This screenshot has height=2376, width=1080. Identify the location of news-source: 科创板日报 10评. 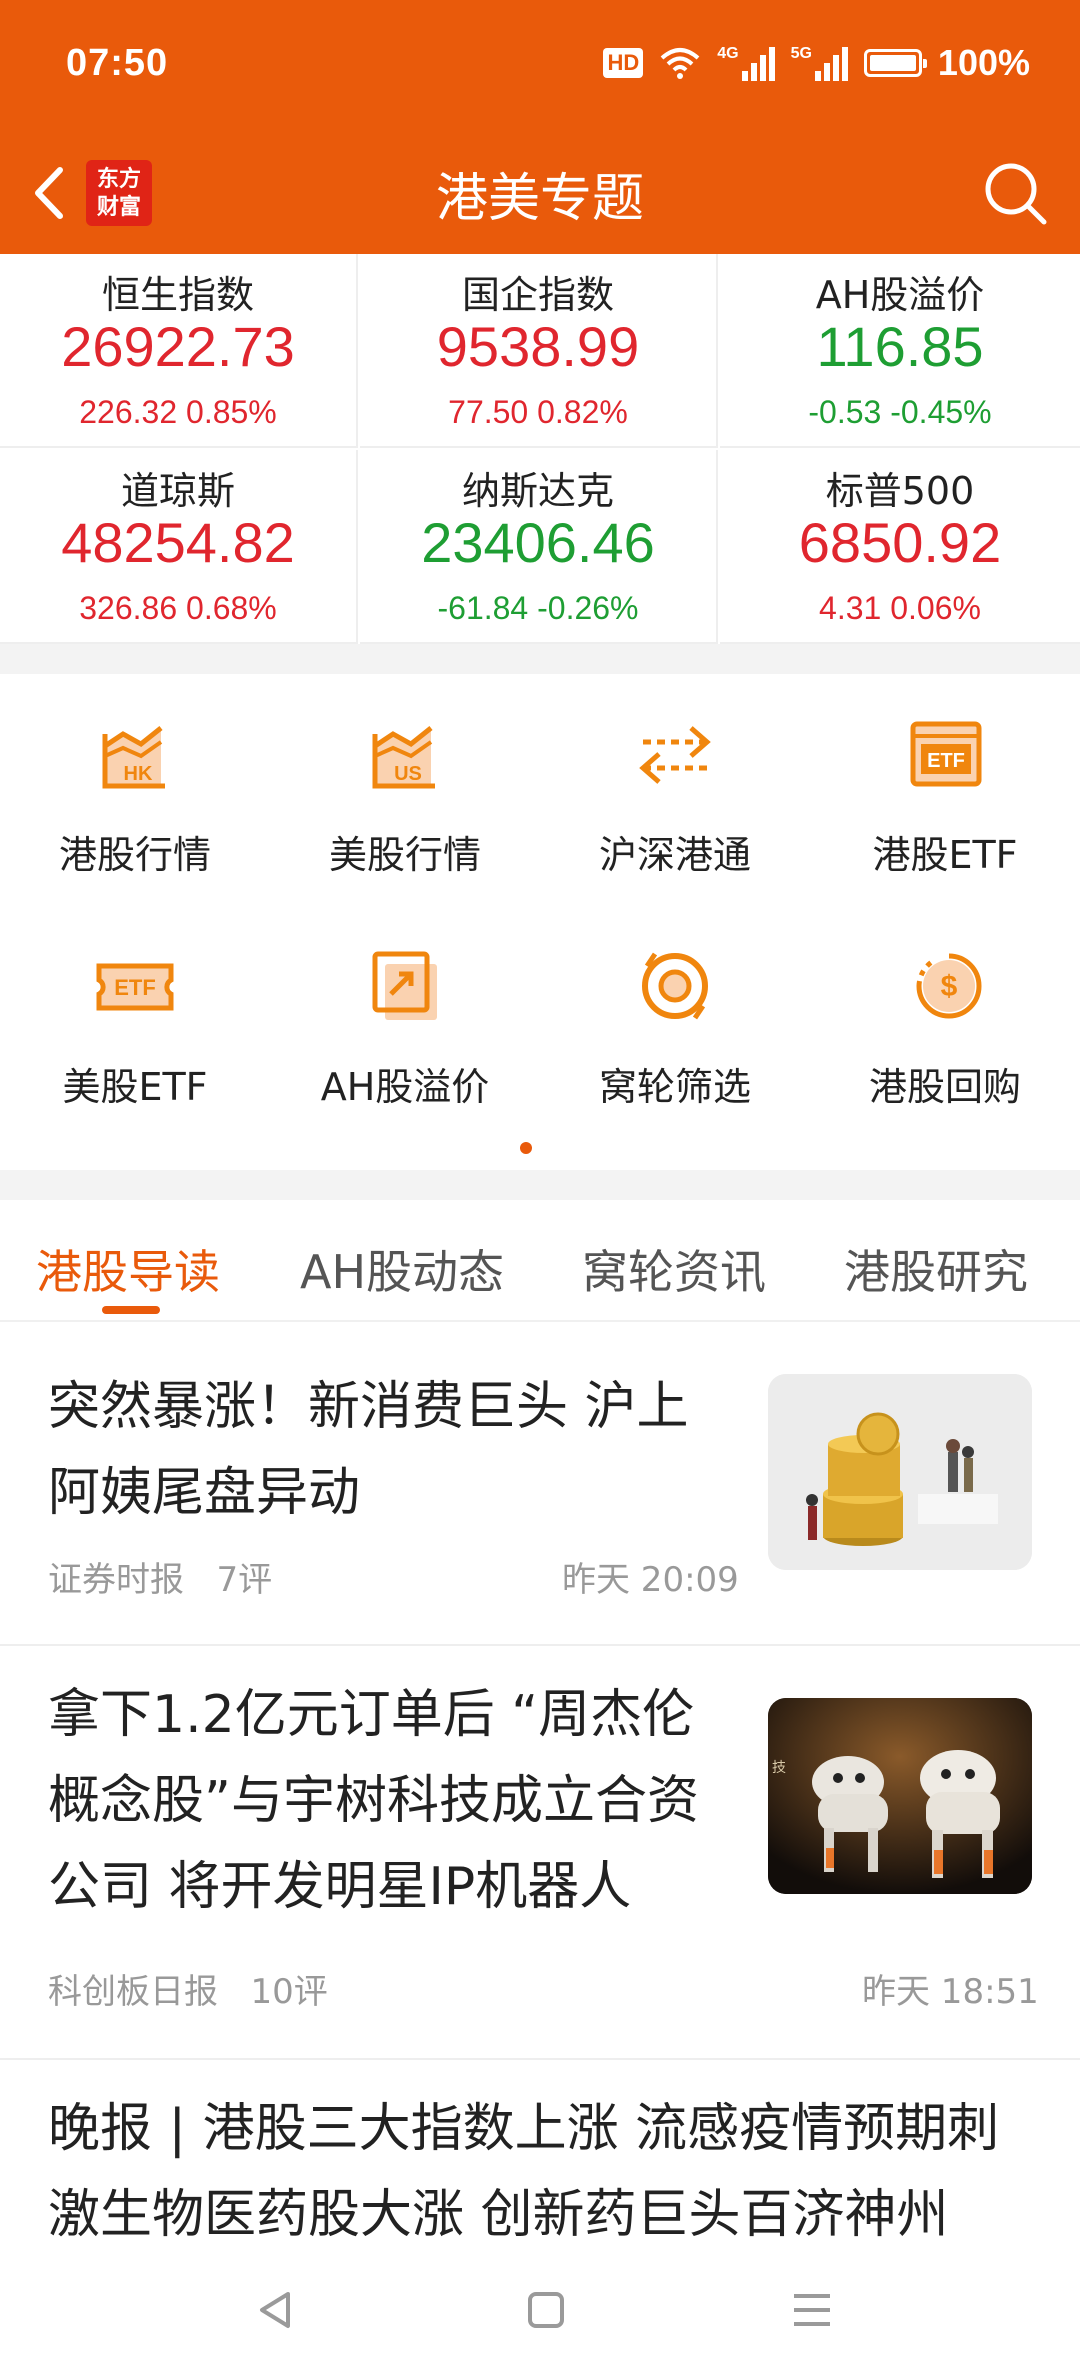
(188, 1992).